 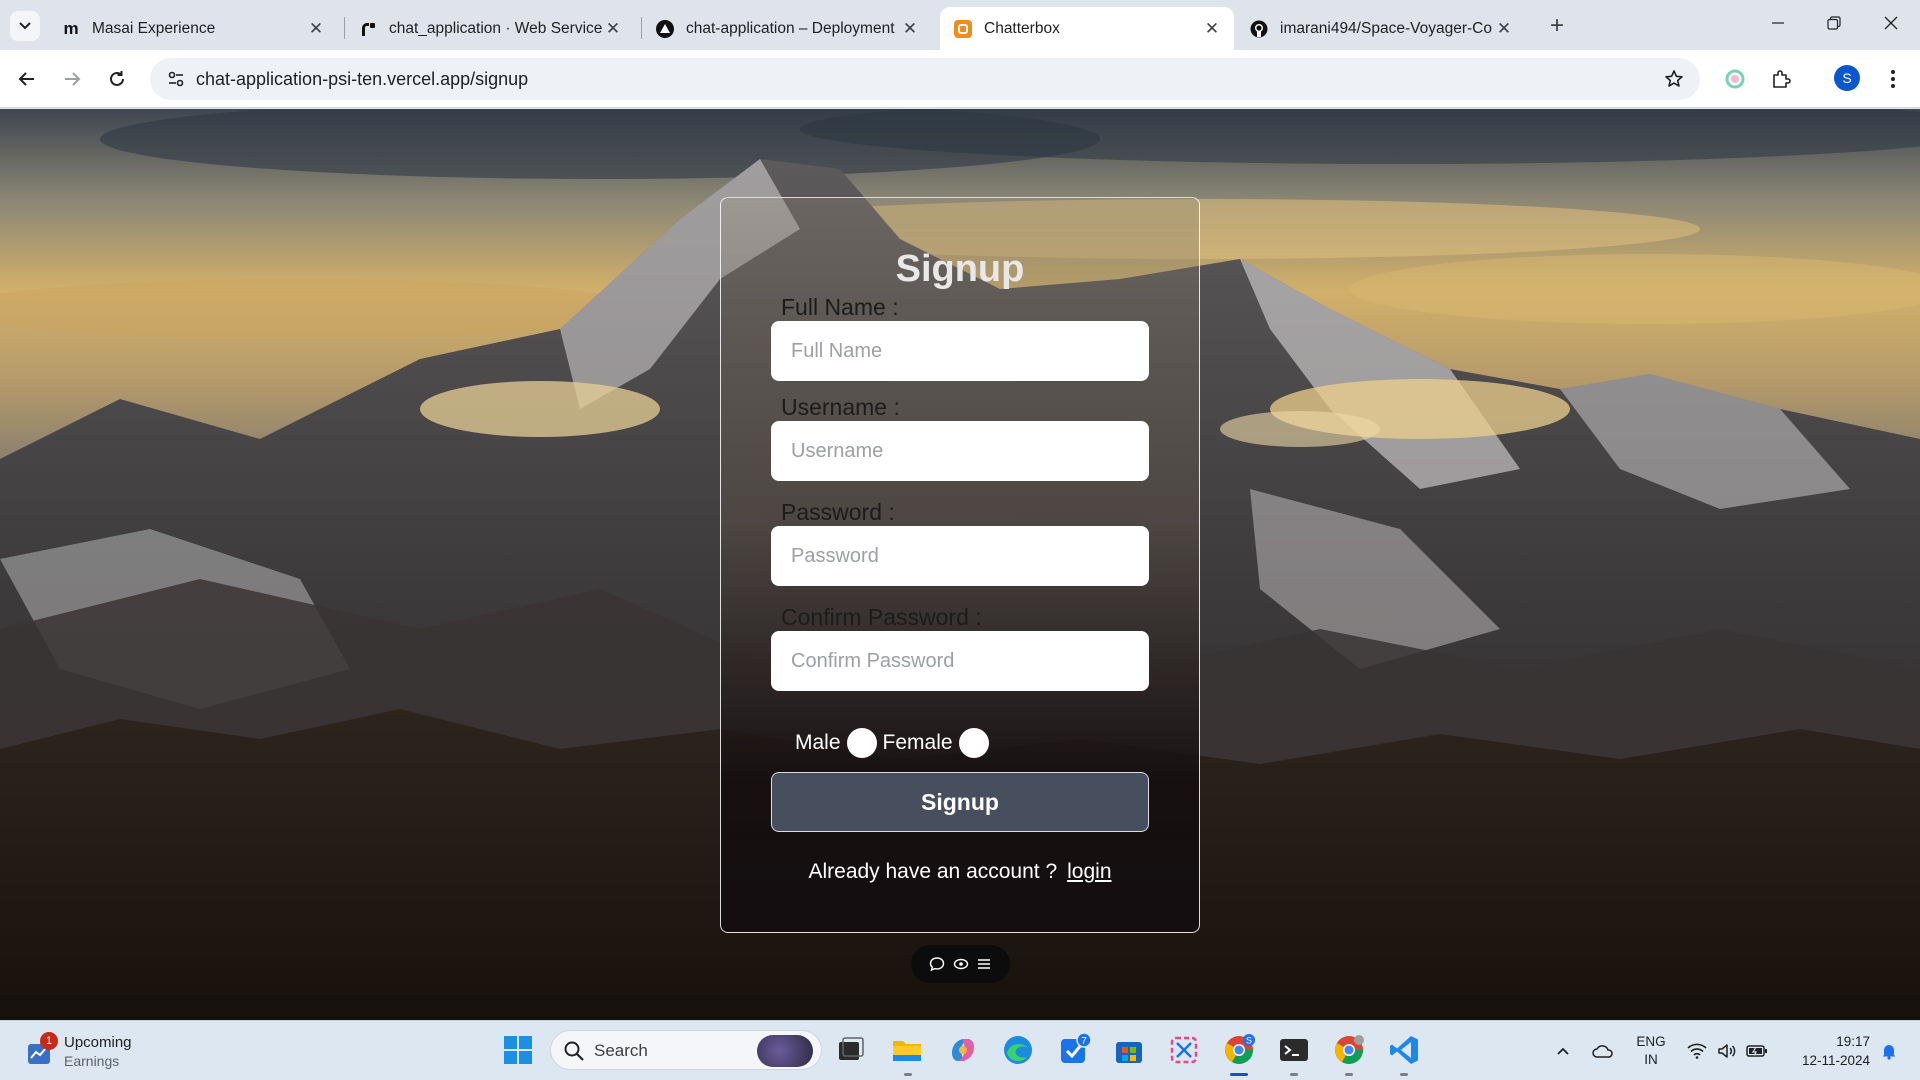 I want to click on tab-search-button, so click(x=25, y=26).